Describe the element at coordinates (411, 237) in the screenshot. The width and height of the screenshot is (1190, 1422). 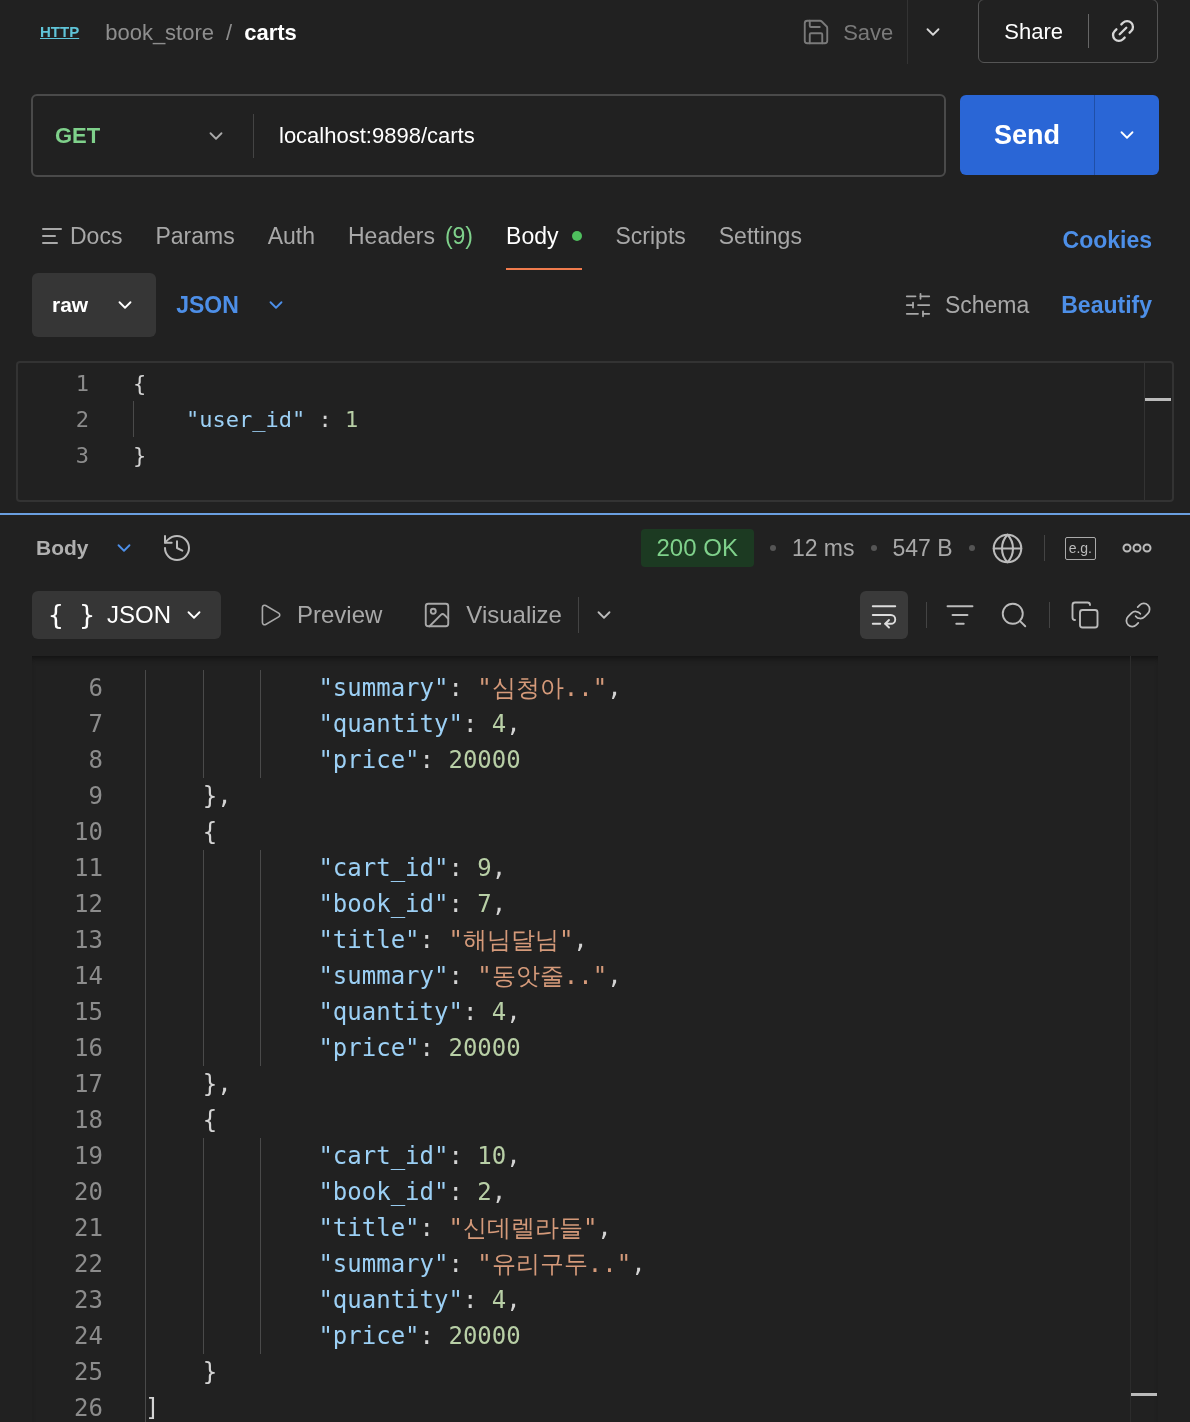
I see `request-tab: Headers (9)` at that location.